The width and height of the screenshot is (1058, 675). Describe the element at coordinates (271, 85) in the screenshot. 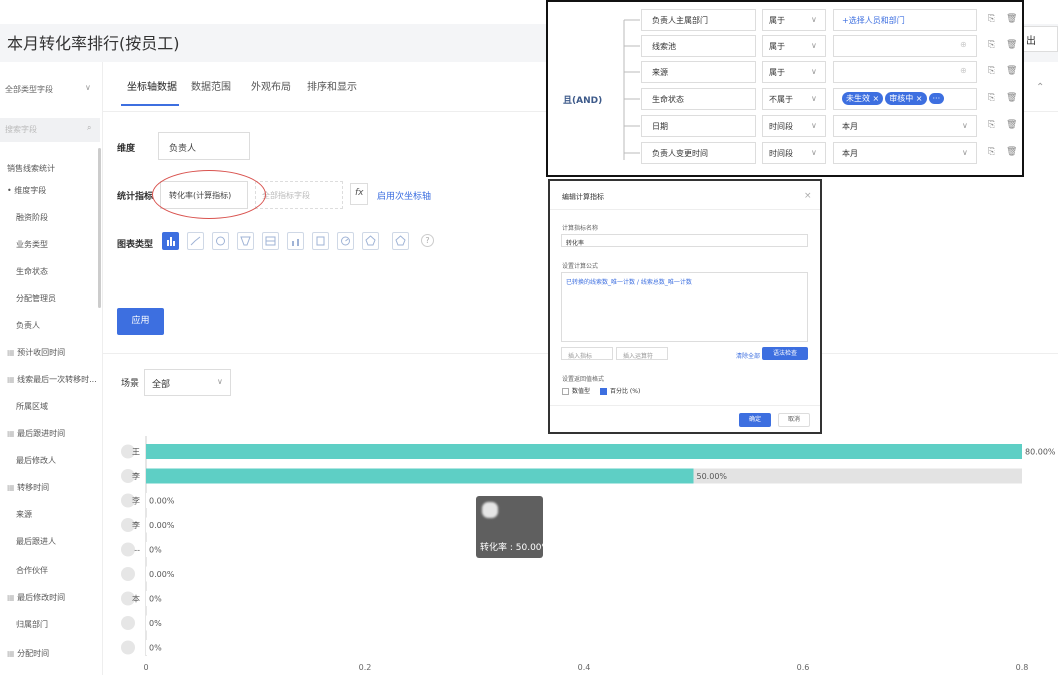

I see `tab-appearance: 外观布局` at that location.